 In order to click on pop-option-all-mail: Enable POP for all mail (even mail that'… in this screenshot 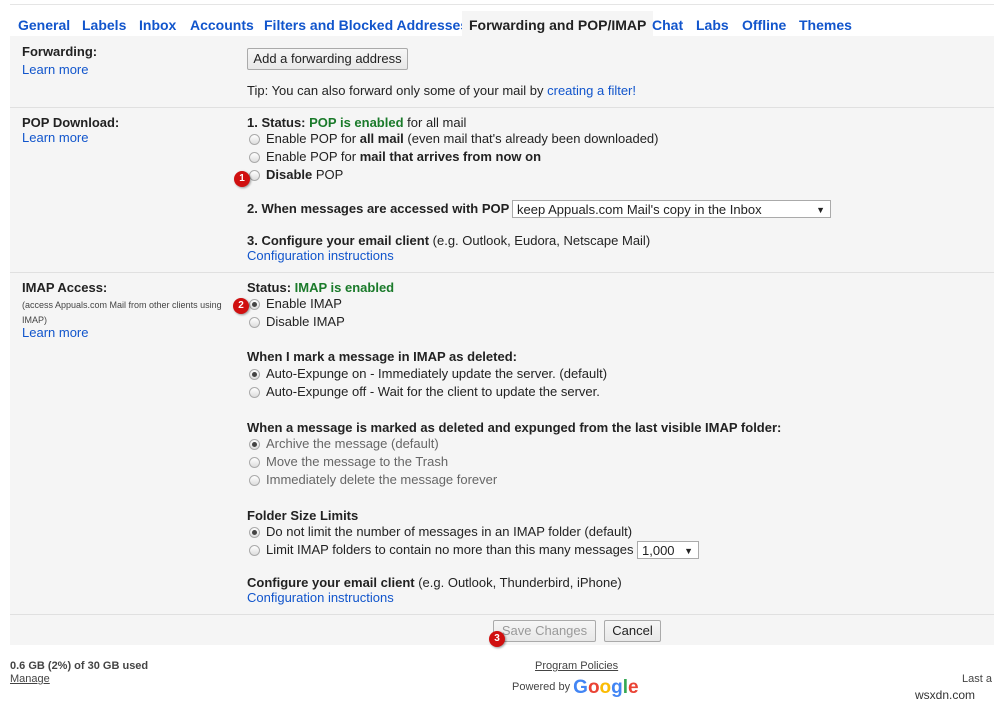, I will do `click(454, 139)`.